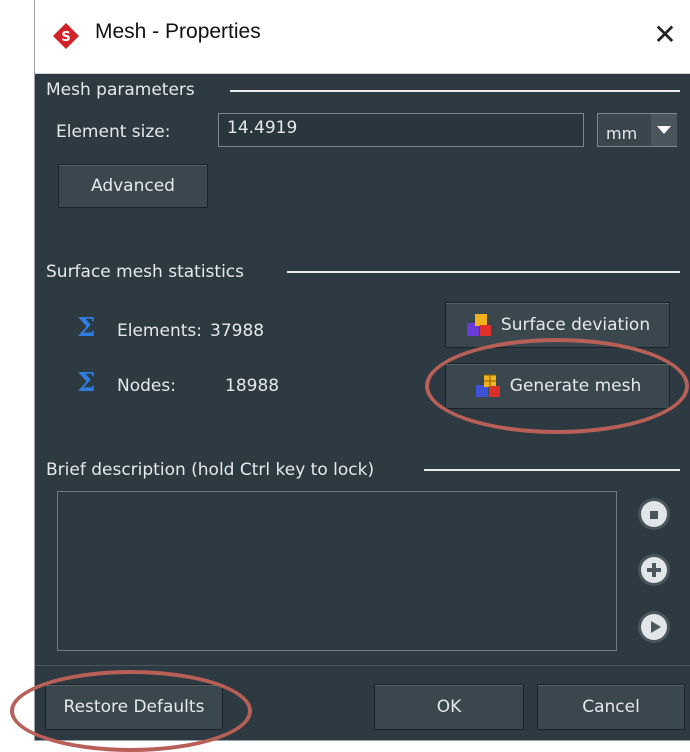 This screenshot has width=690, height=752. Describe the element at coordinates (654, 570) in the screenshot. I see `add-icon` at that location.